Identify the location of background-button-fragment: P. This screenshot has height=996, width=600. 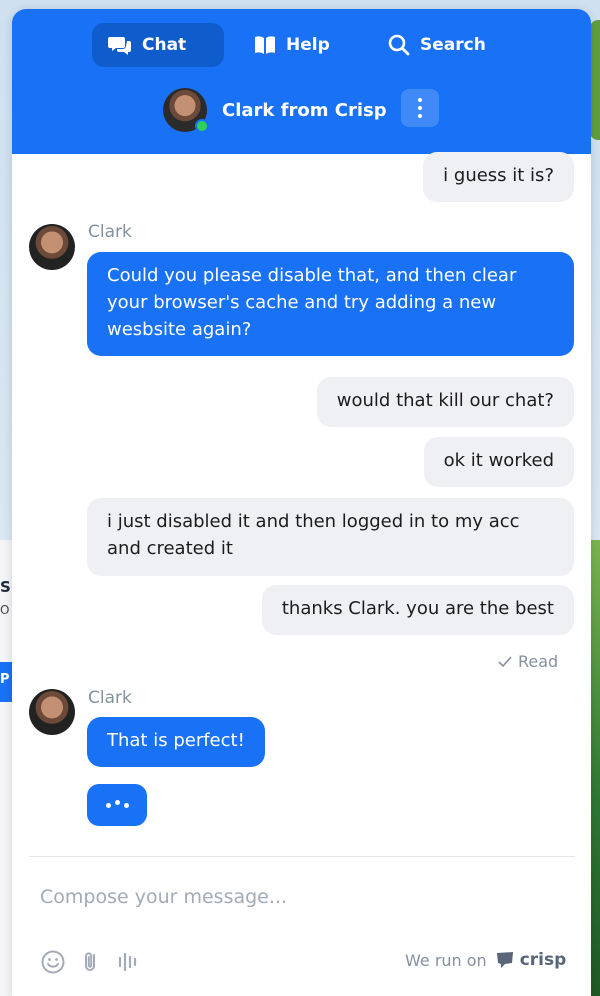
(6, 682).